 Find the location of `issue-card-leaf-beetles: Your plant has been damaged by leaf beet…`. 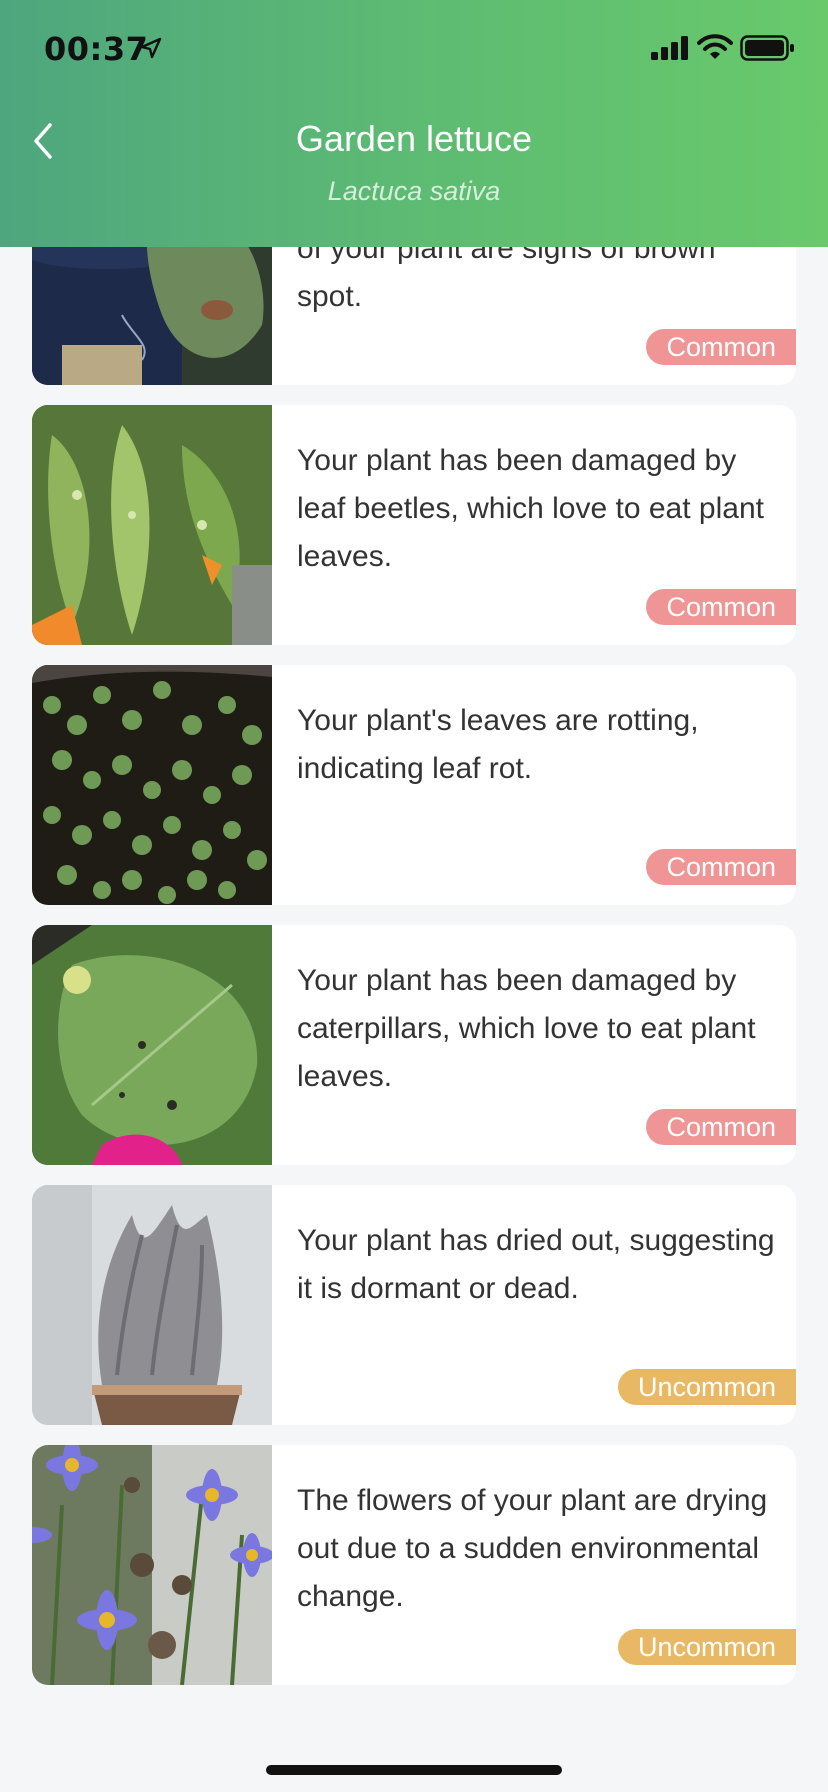

issue-card-leaf-beetles: Your plant has been damaged by leaf beet… is located at coordinates (414, 525).